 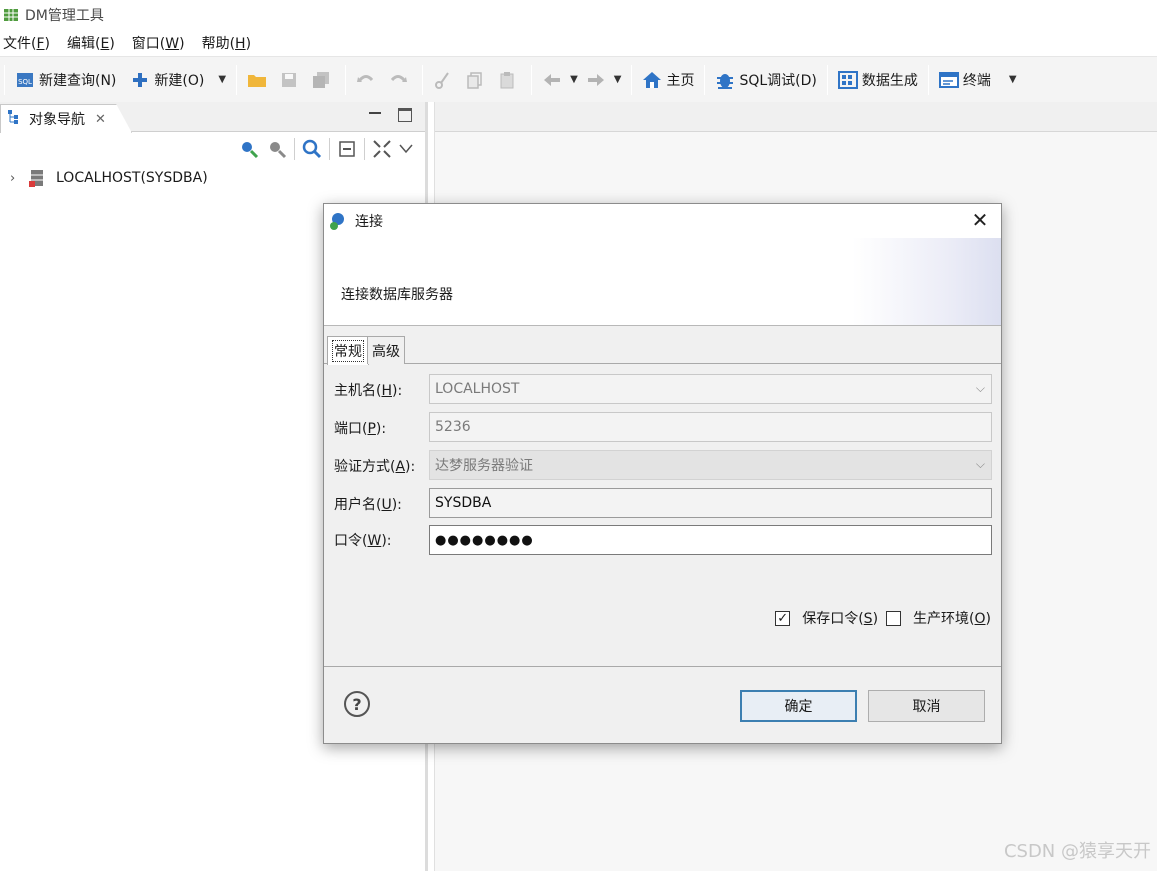 What do you see at coordinates (357, 704) in the screenshot?
I see `help-button: ?` at bounding box center [357, 704].